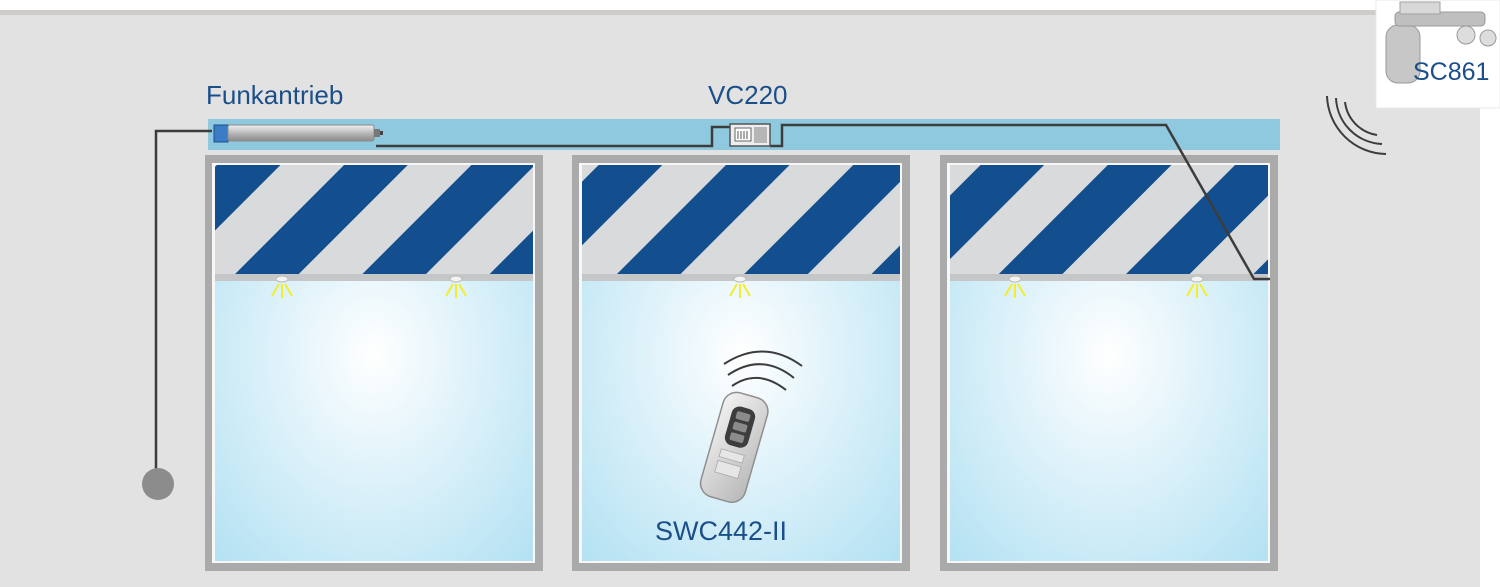 The image size is (1500, 587). Describe the element at coordinates (750, 135) in the screenshot. I see `controller-box-icon` at that location.